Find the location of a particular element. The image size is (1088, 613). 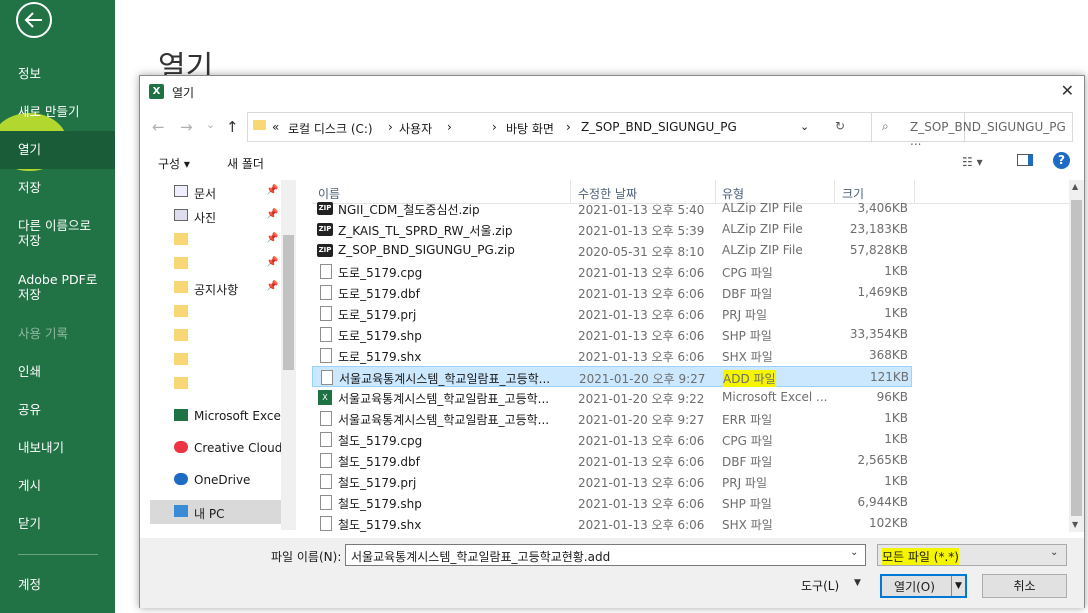

address-current-folder: Z_SOP_BND_SIGUNGU_PG is located at coordinates (659, 127).